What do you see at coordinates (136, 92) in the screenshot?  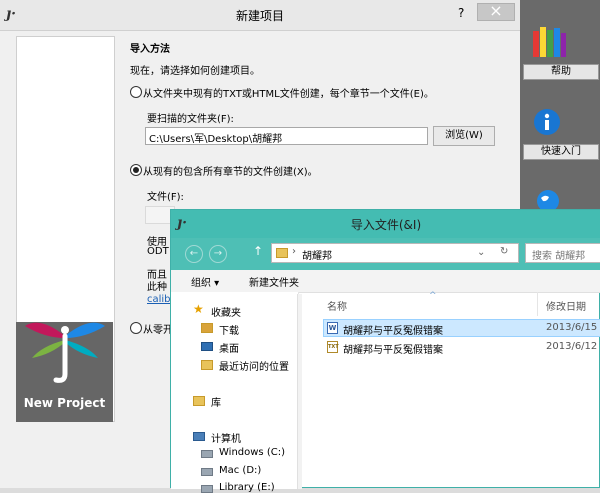 I see `option-folder-radio` at bounding box center [136, 92].